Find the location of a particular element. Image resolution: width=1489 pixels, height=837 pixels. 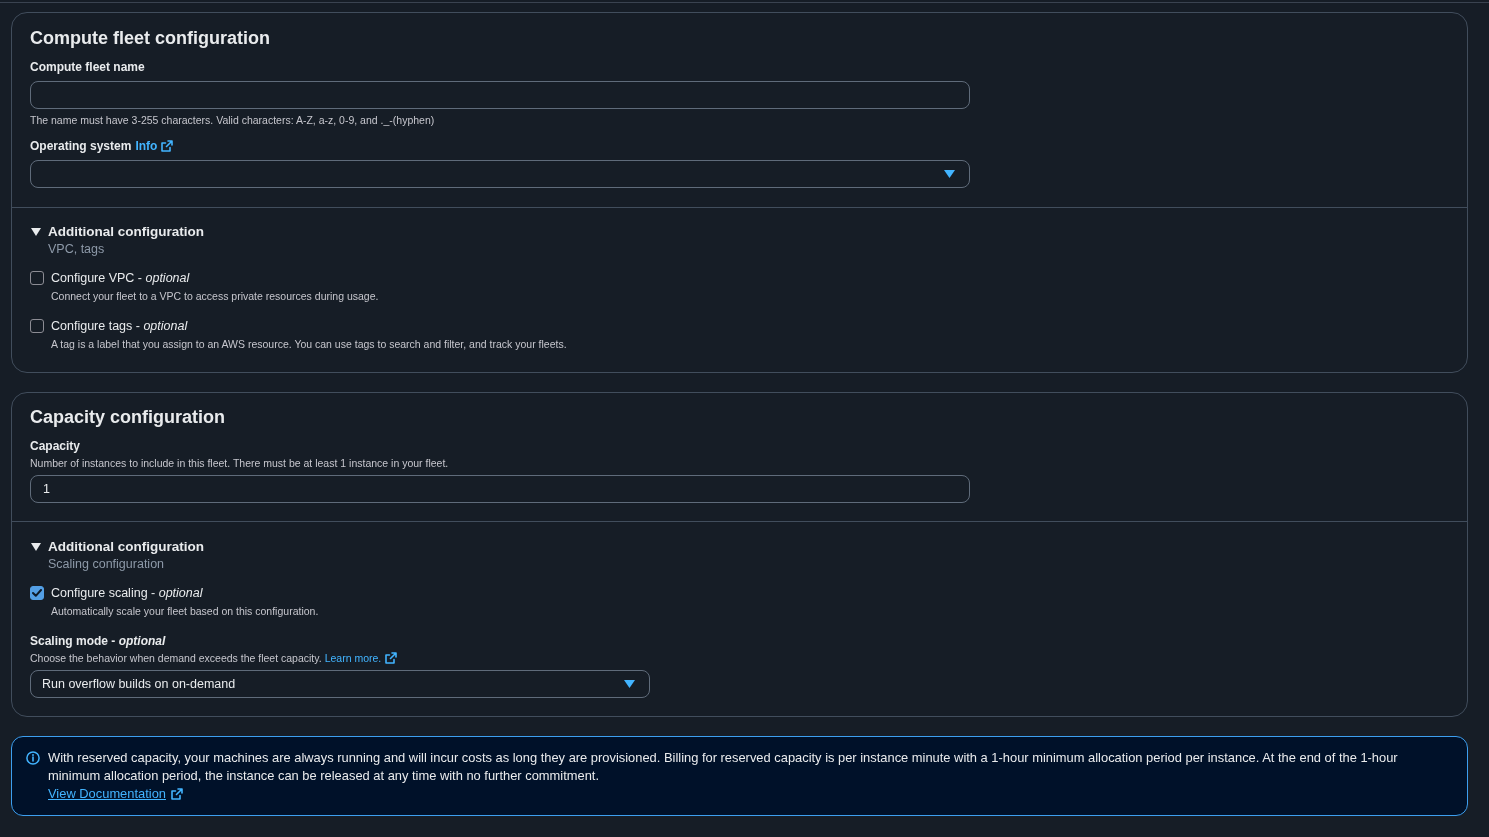

section-subtitle: VPC, tags is located at coordinates (76, 249).